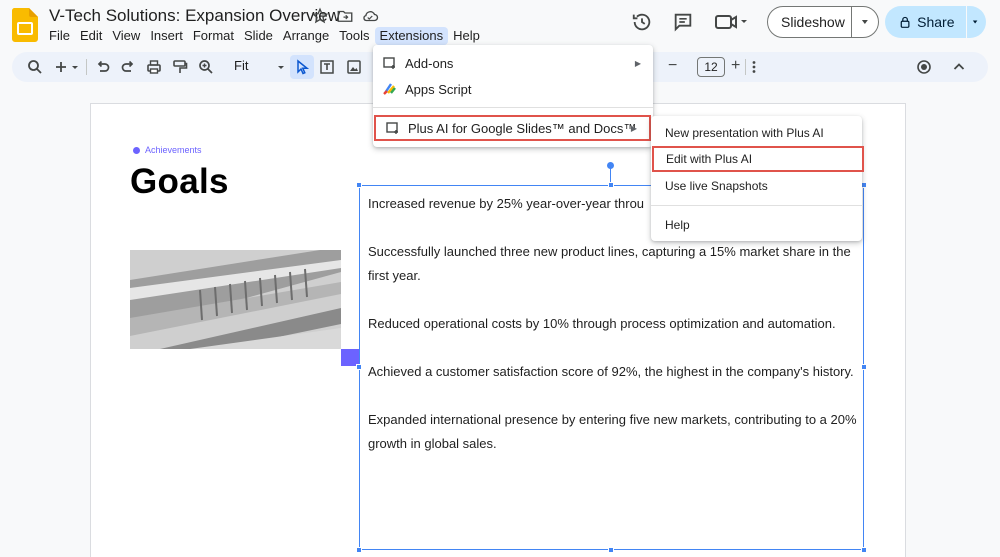  Describe the element at coordinates (258, 36) in the screenshot. I see `menu-slide: Slide` at that location.